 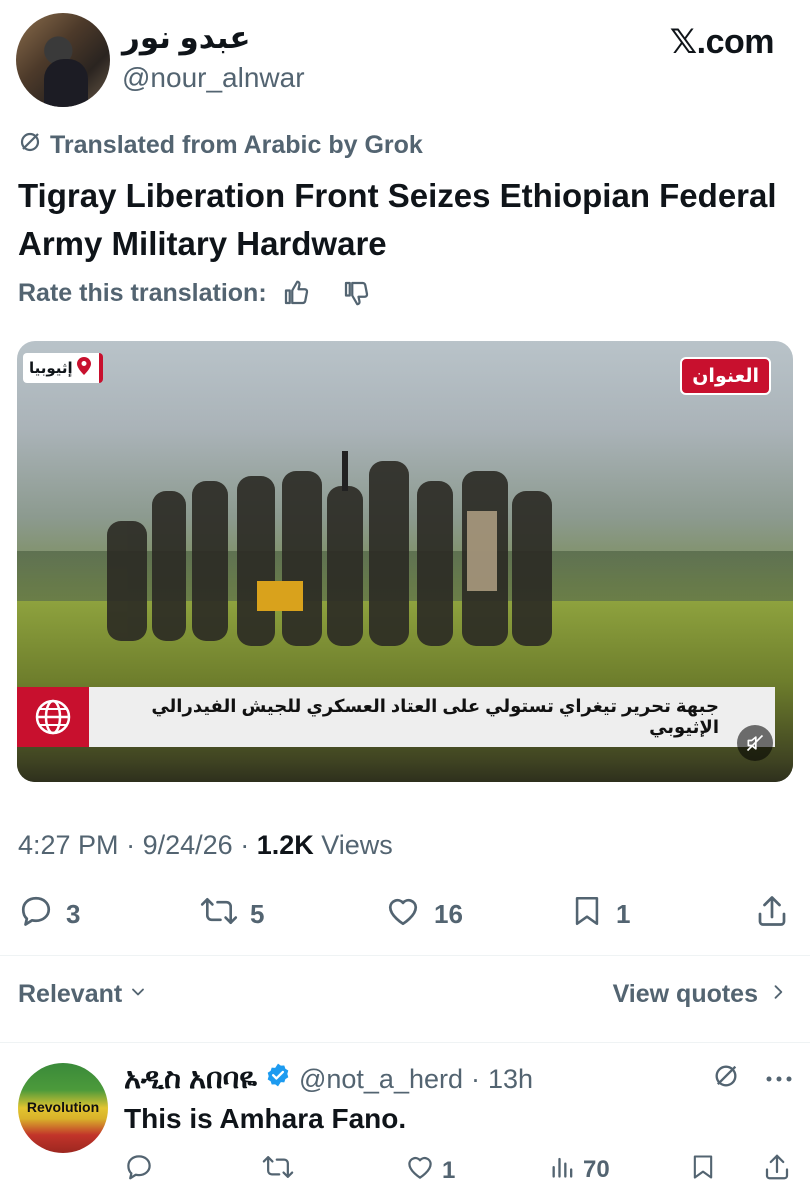 I want to click on repost-count: 5, so click(x=257, y=914).